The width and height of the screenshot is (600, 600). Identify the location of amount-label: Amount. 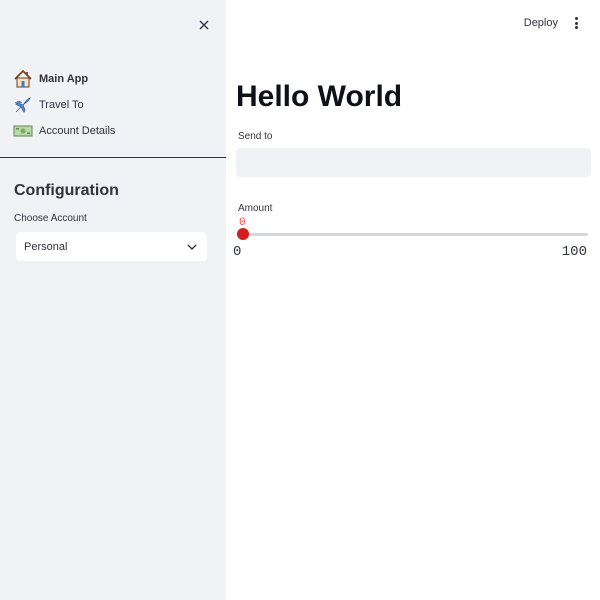
(255, 208).